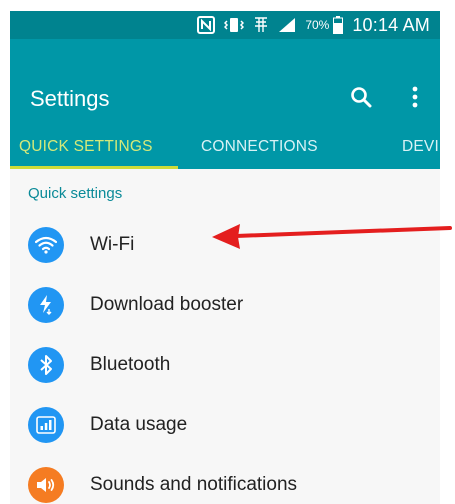  I want to click on list-item-label: Data usage, so click(139, 424).